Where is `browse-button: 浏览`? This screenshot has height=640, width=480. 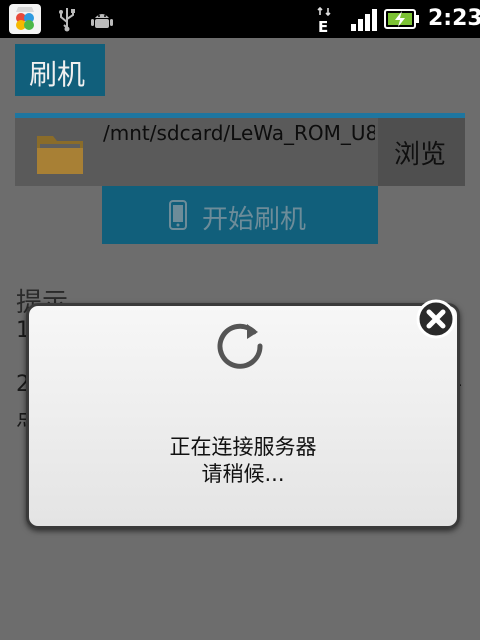
browse-button: 浏览 is located at coordinates (421, 152).